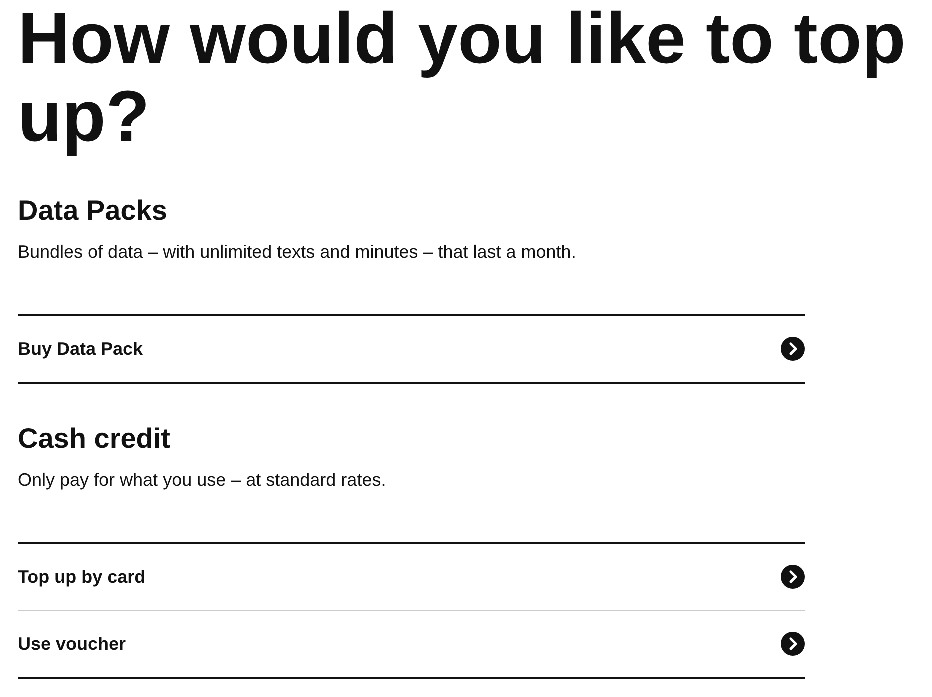  What do you see at coordinates (203, 480) in the screenshot?
I see `section-description: Only pay for what you use – at standard rates.` at bounding box center [203, 480].